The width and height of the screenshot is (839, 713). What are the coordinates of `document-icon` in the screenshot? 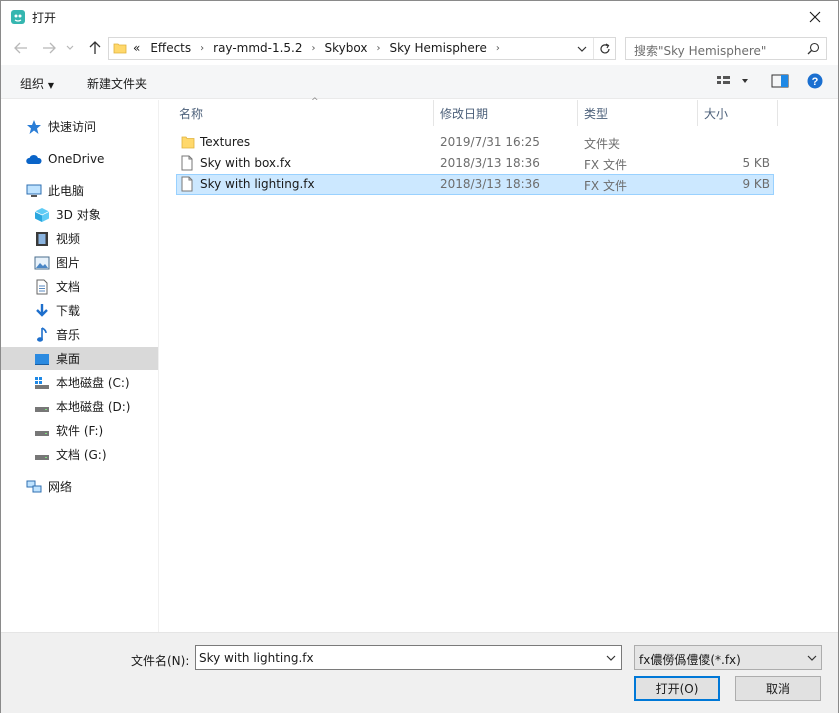 It's located at (42, 287).